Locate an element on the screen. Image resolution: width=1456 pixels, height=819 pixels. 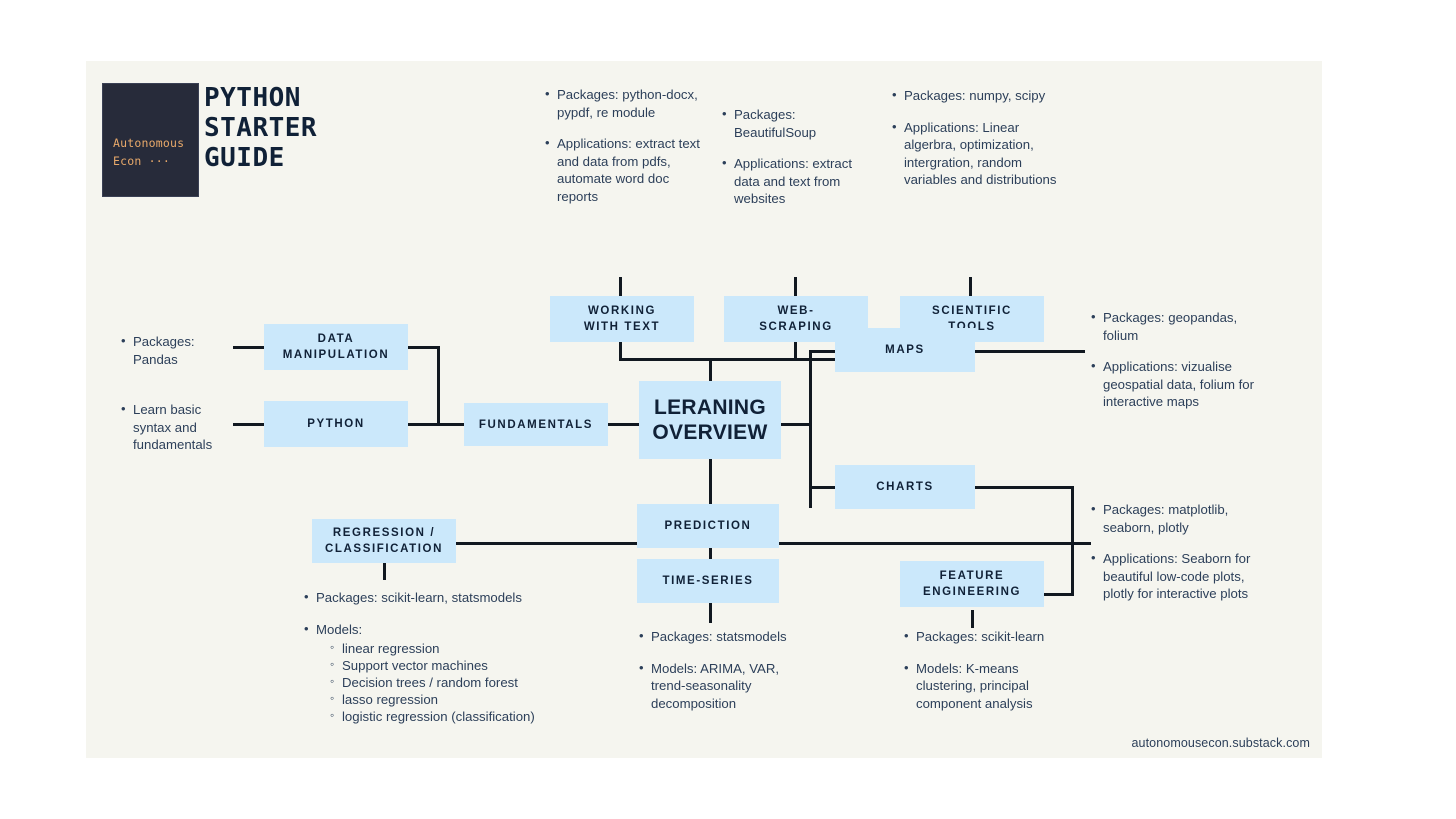
connector-bus-to-feature-engineering-drop is located at coordinates (1072, 569).